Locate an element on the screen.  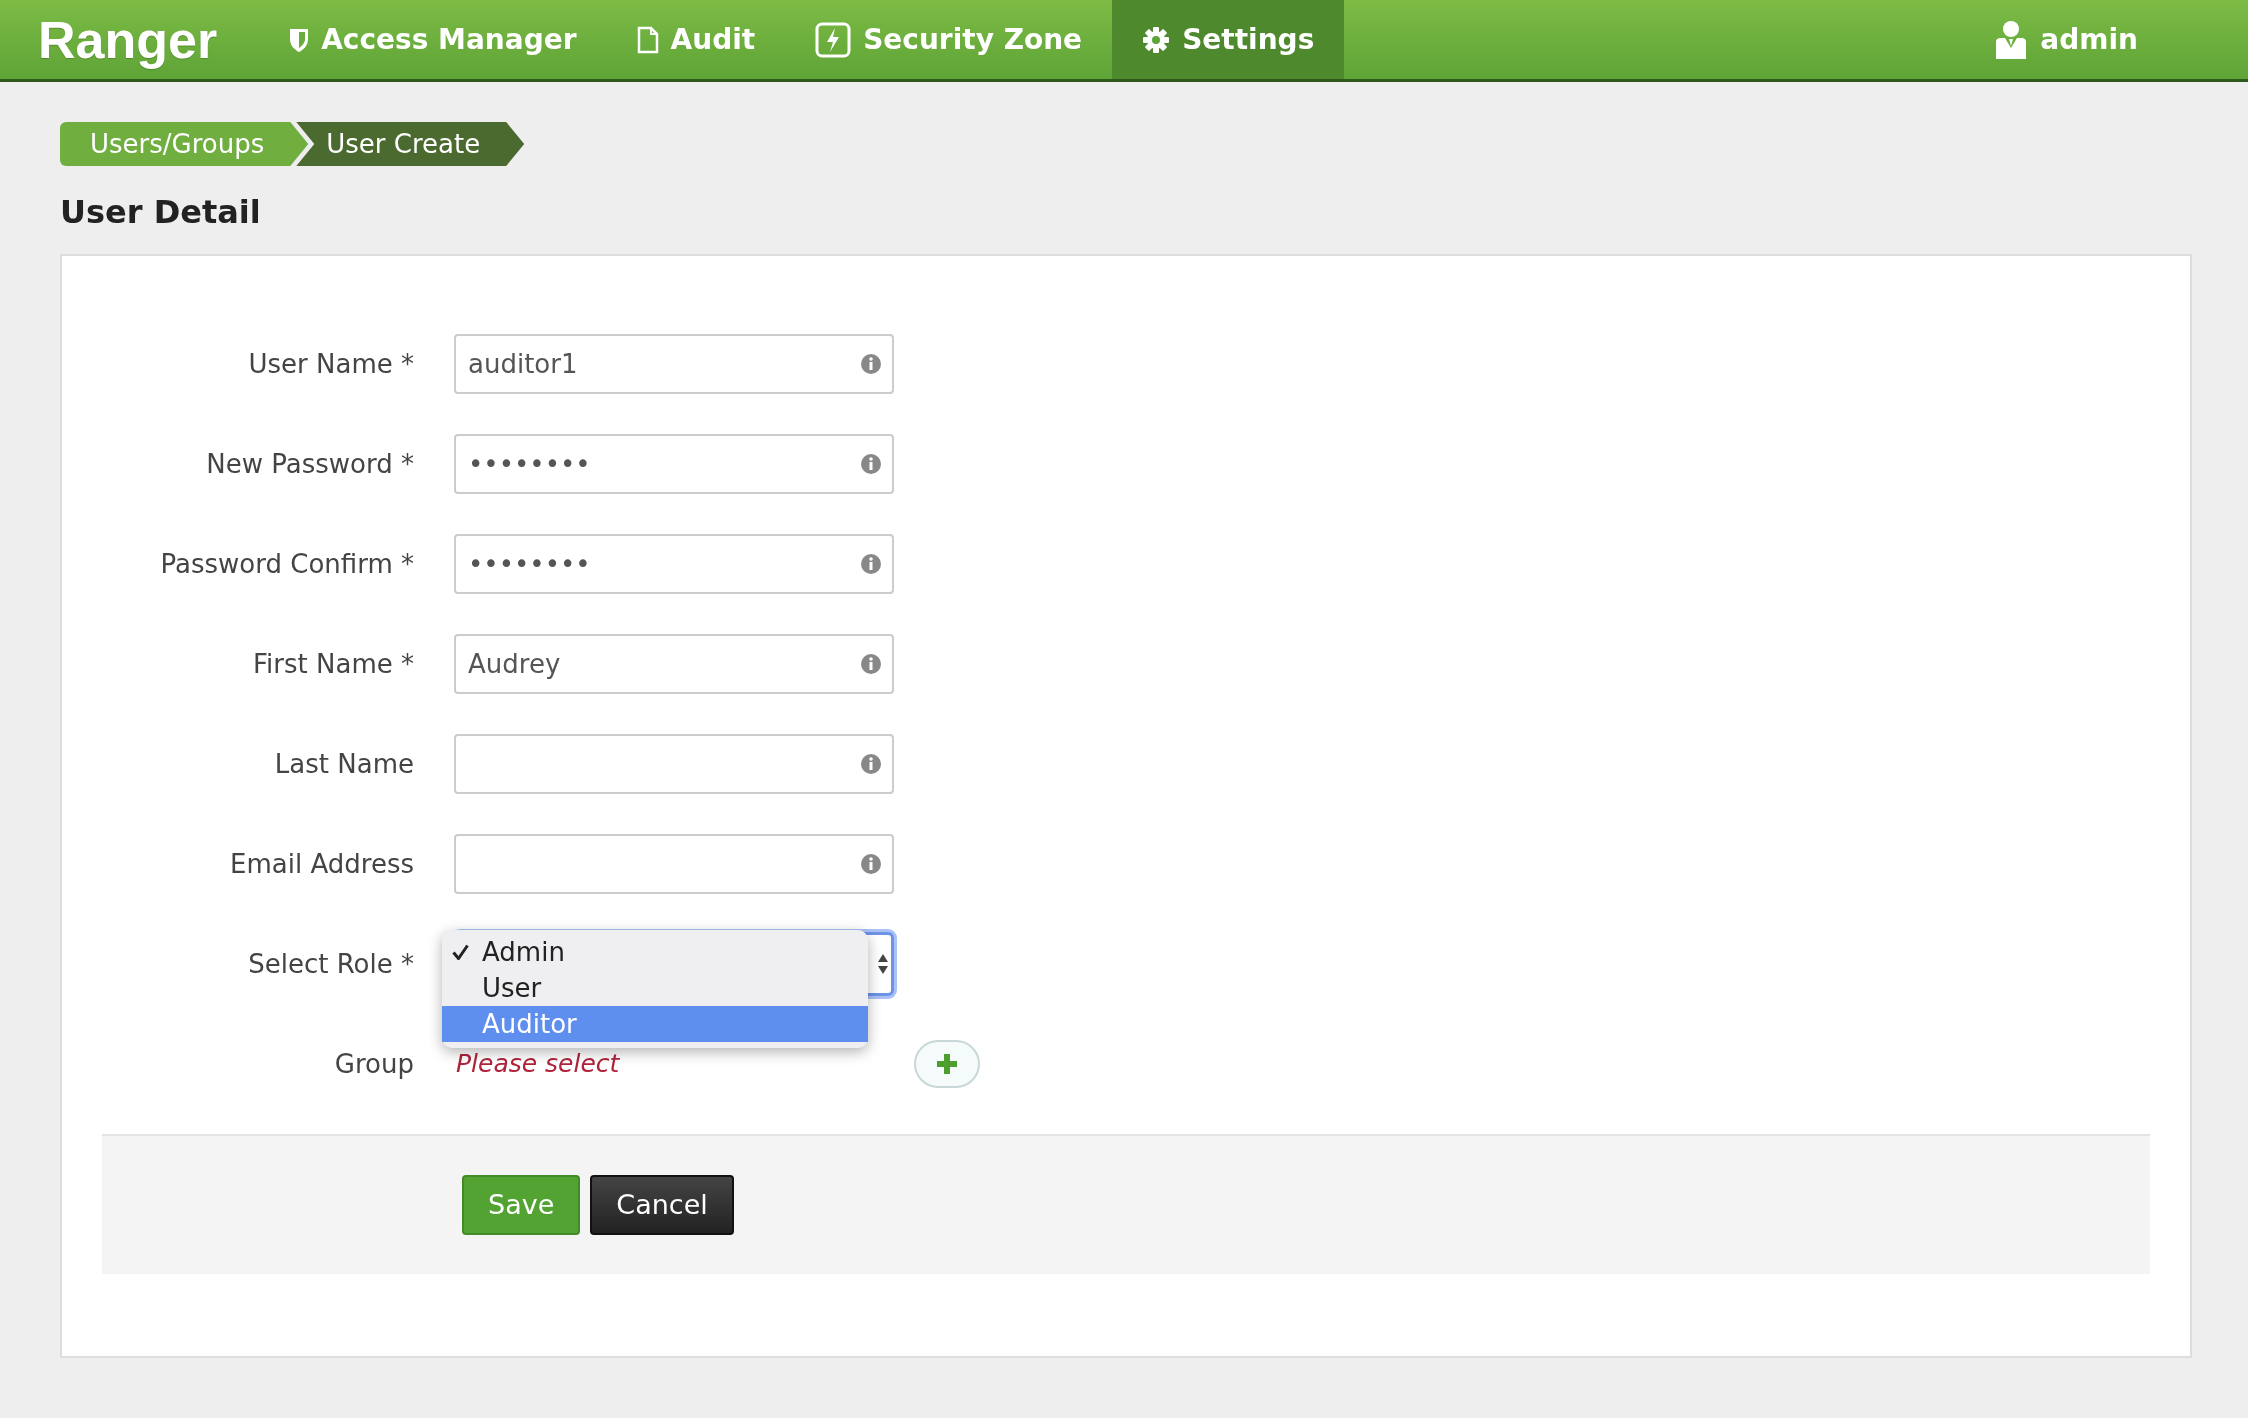
shield-icon is located at coordinates (299, 39).